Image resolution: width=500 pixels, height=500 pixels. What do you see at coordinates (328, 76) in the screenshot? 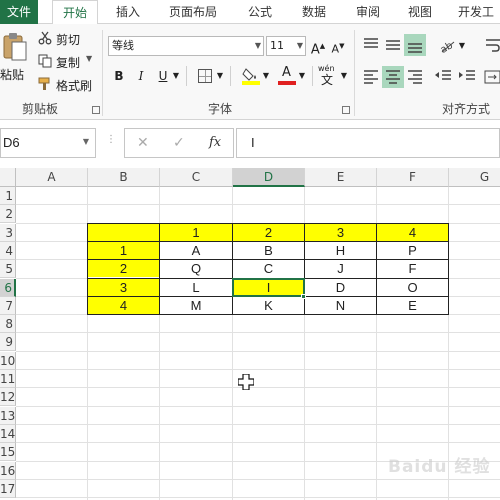
I see `phonetic-guide-icon: wén 文` at bounding box center [328, 76].